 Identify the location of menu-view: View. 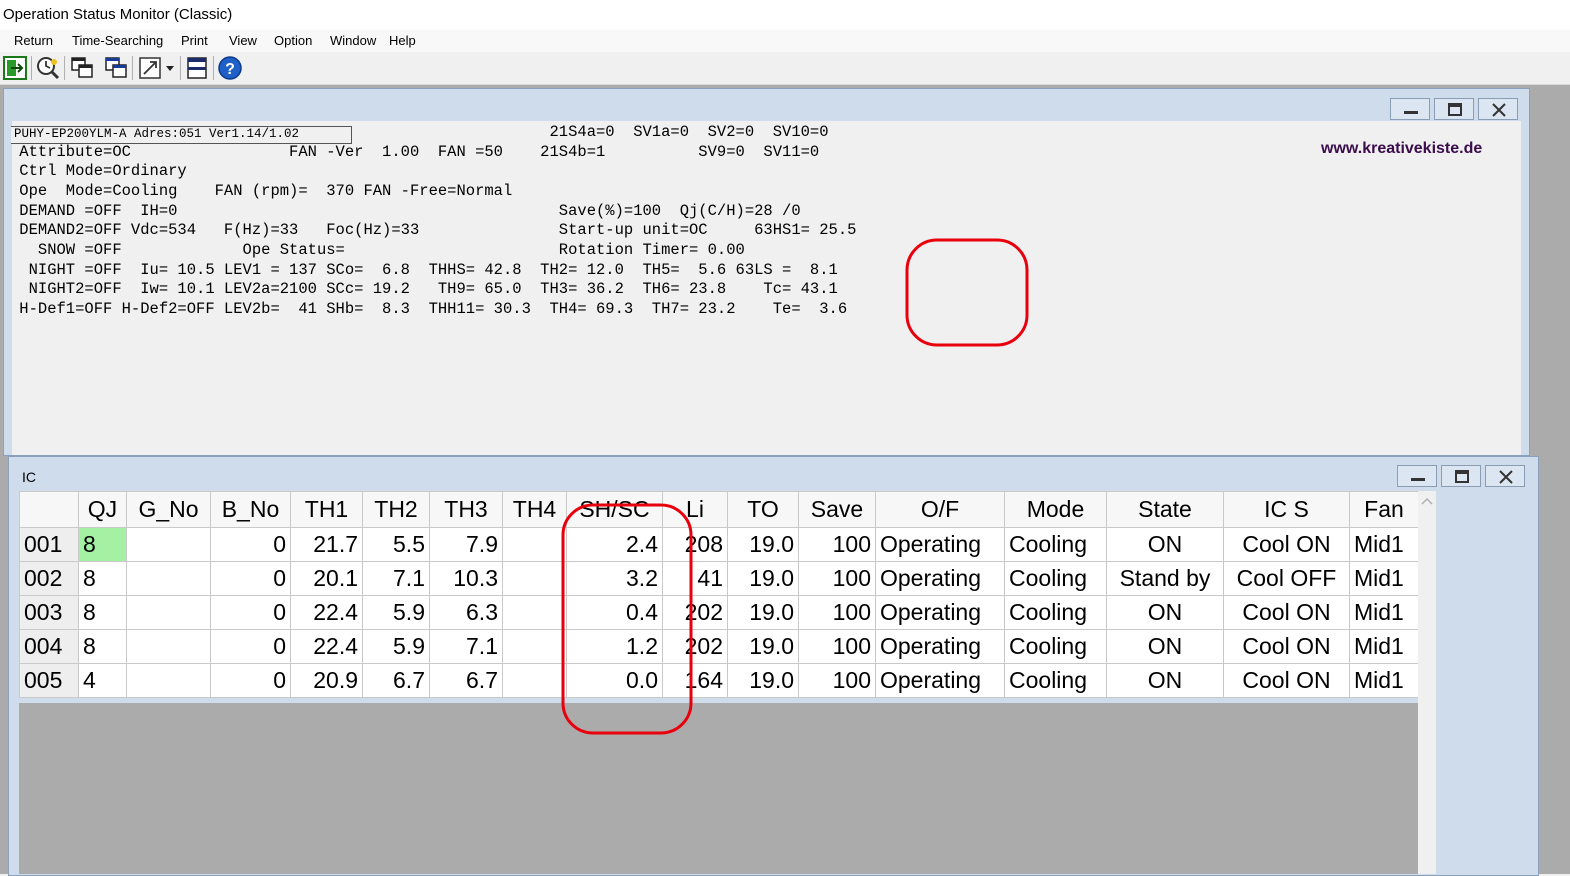
(243, 40).